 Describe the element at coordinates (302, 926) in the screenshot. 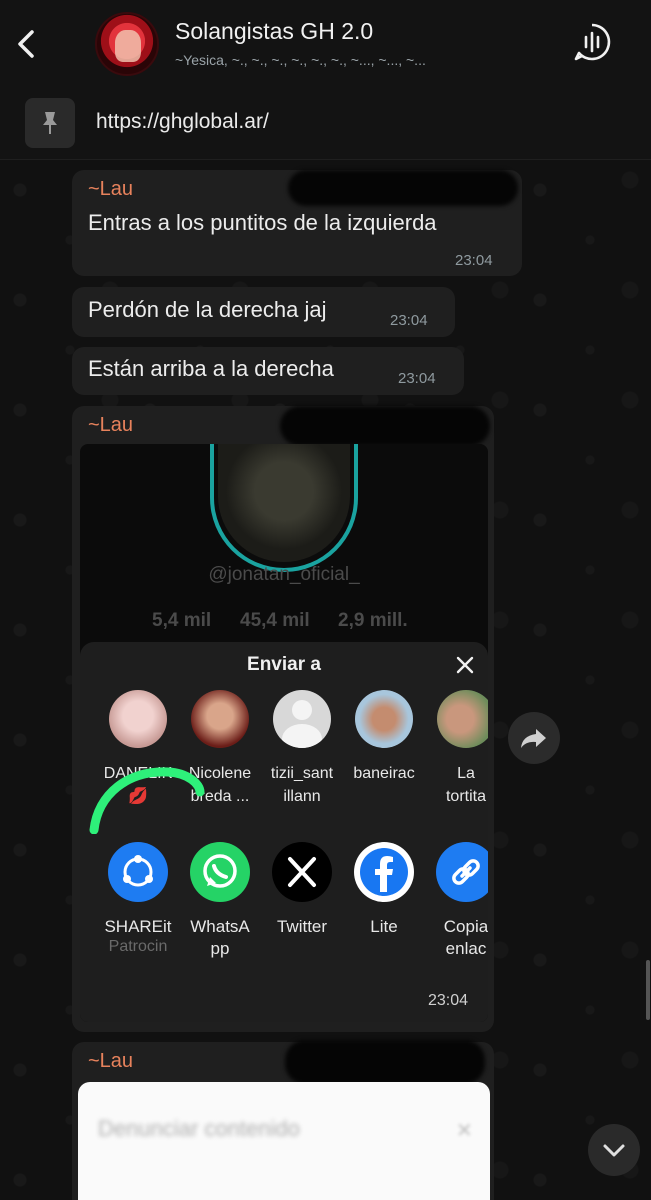

I see `app-label: Twitter` at that location.